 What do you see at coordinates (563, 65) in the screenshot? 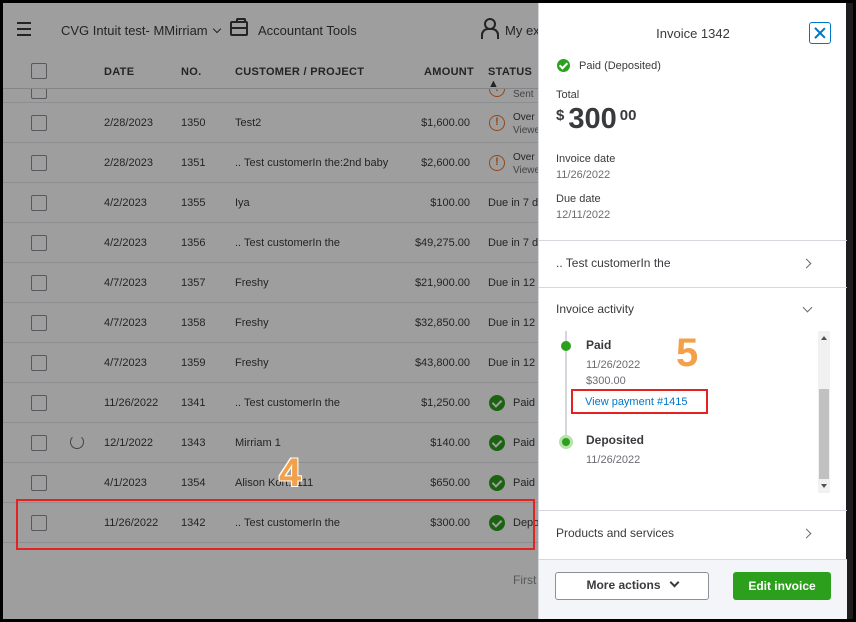
I see `paid-check-icon` at bounding box center [563, 65].